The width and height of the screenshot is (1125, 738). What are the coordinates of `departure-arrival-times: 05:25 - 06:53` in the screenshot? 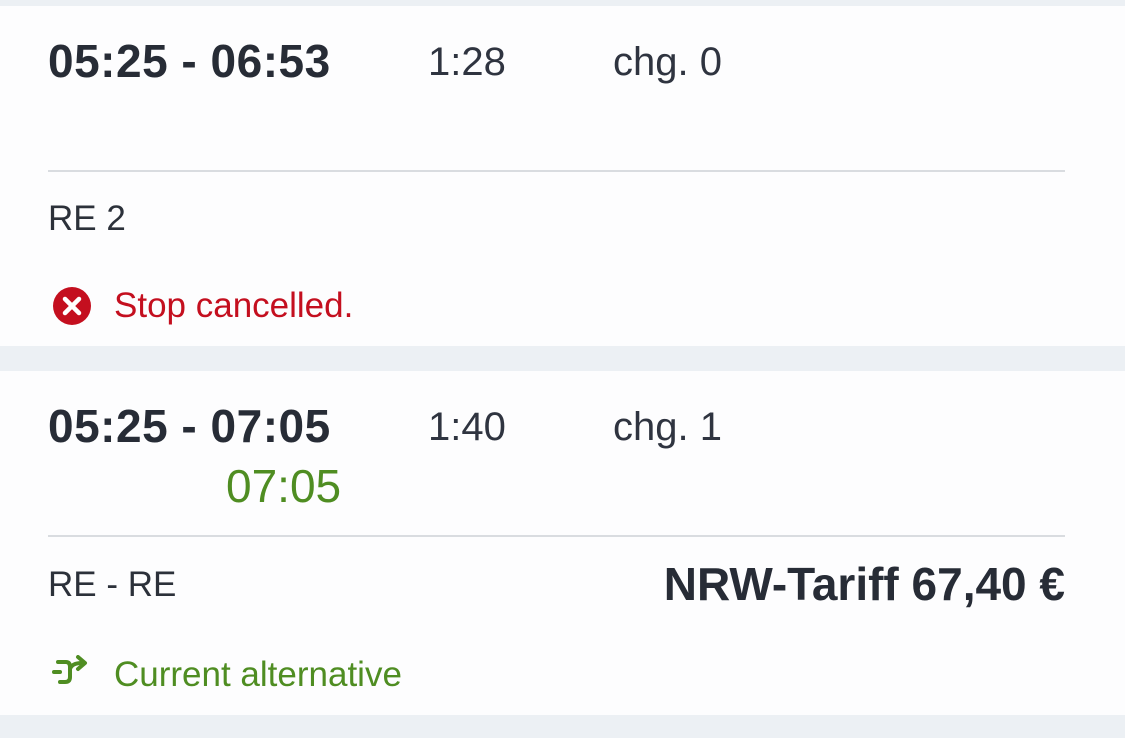 It's located at (189, 61).